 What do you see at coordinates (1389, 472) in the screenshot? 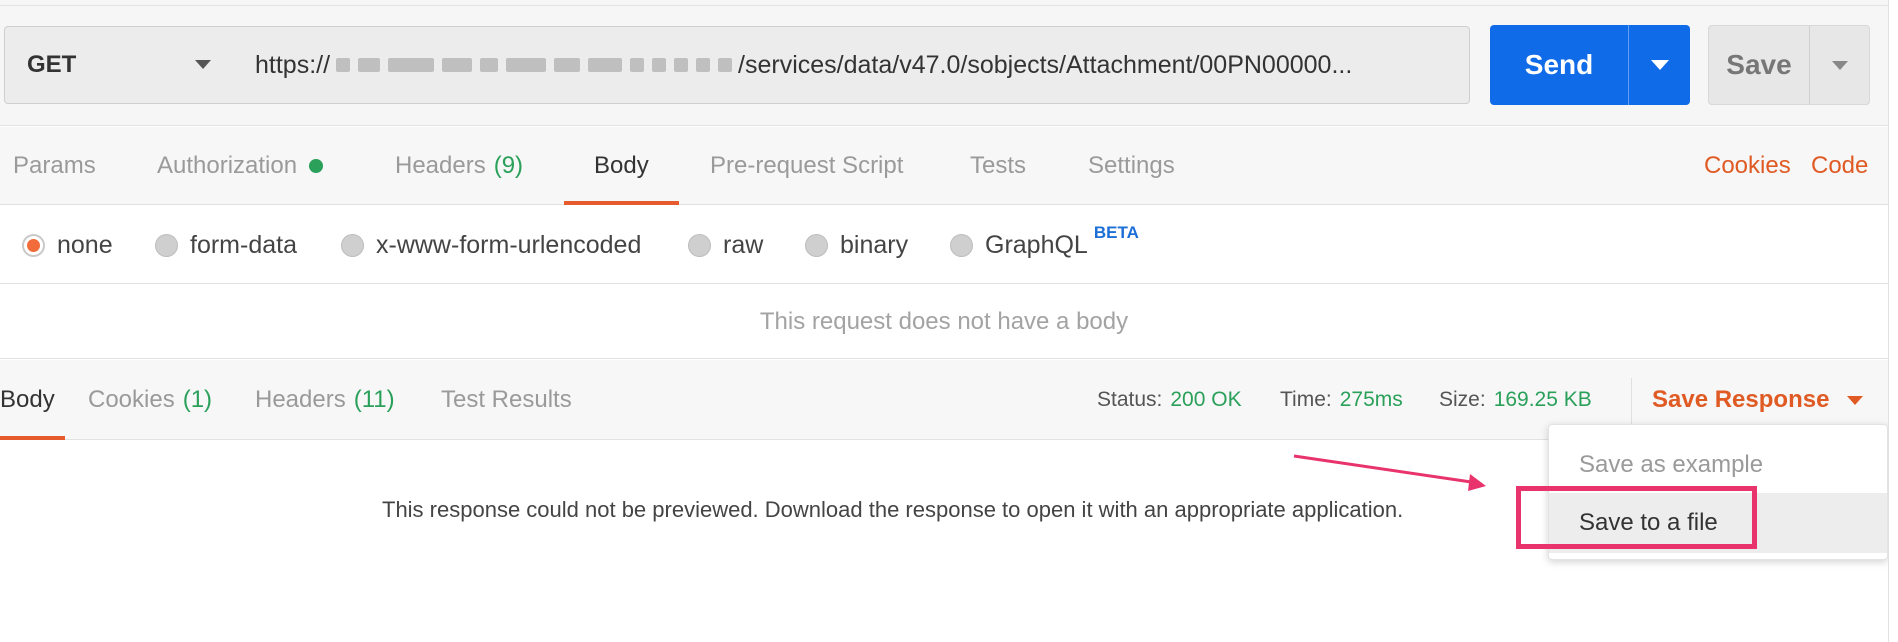
I see `annotation-arrow` at bounding box center [1389, 472].